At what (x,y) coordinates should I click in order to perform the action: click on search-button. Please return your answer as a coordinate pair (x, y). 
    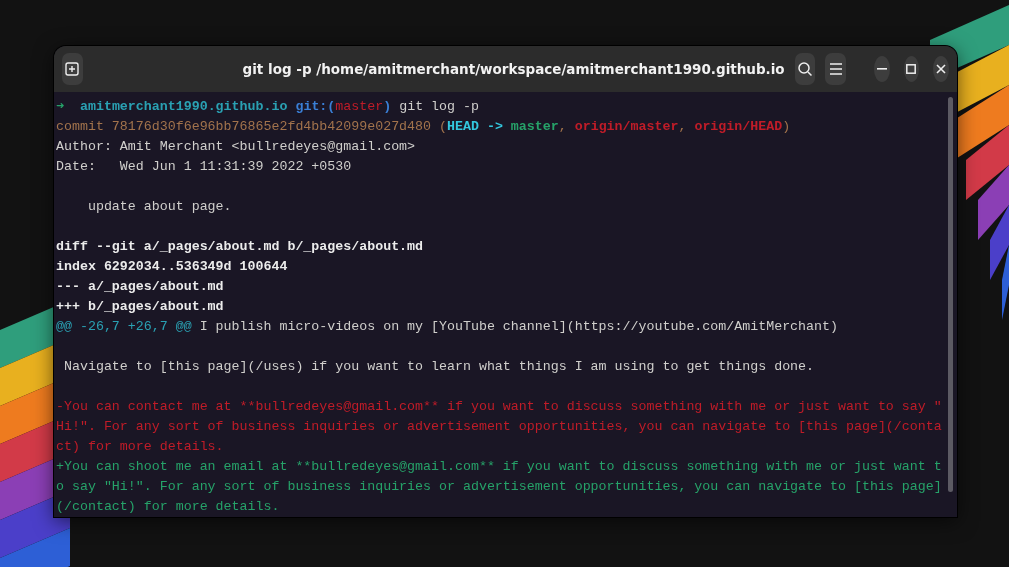
    Looking at the image, I should click on (805, 69).